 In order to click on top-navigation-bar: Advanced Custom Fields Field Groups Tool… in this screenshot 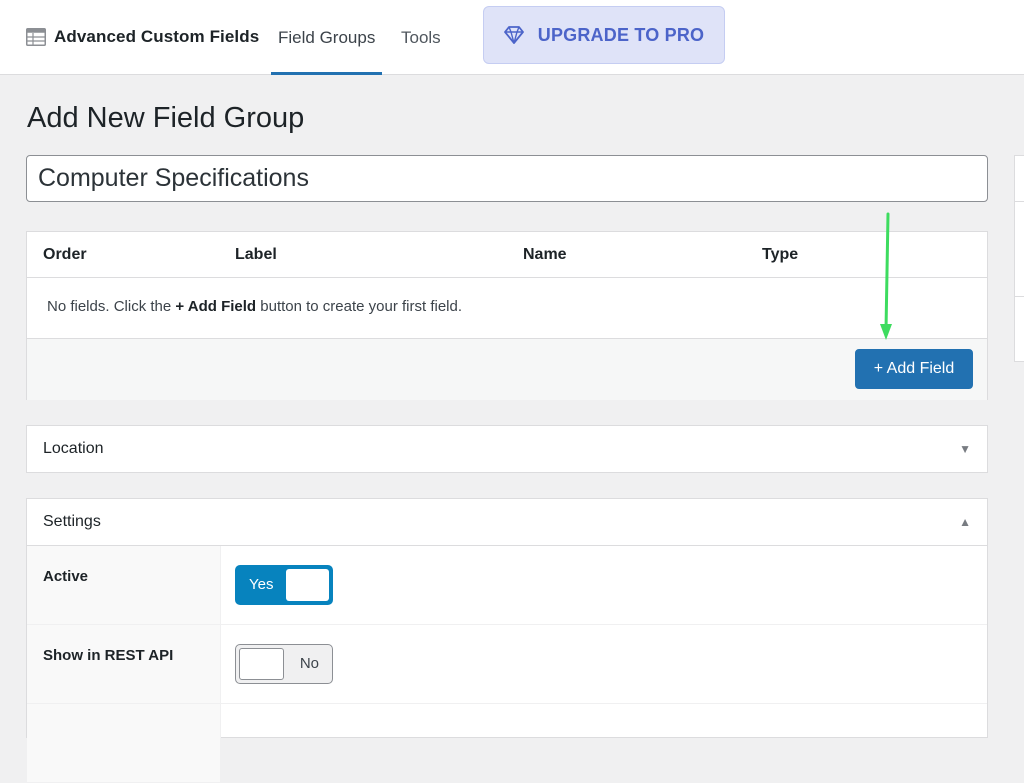, I will do `click(512, 37)`.